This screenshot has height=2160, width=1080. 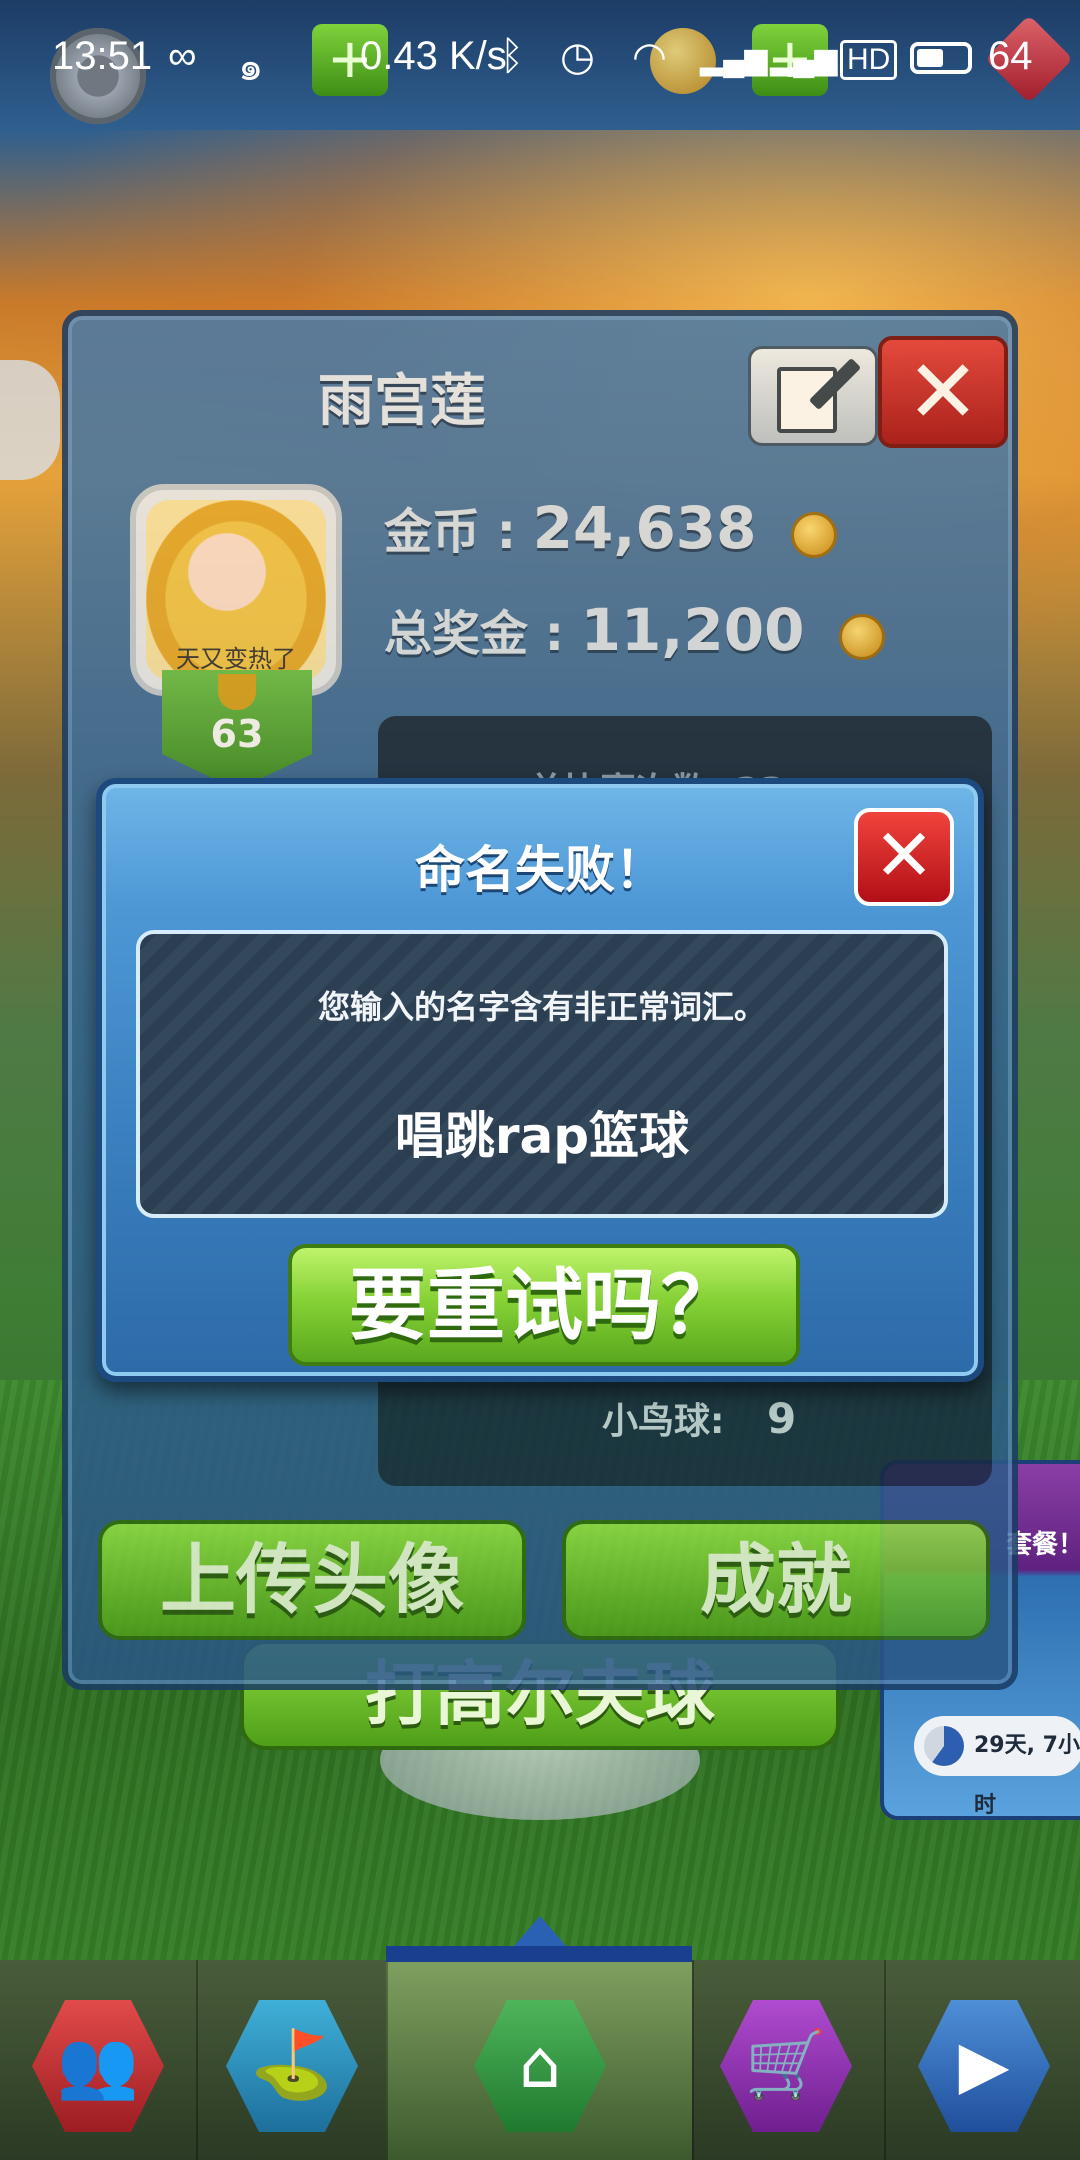 I want to click on promo-timer: 29天, 7小时, so click(x=997, y=1767).